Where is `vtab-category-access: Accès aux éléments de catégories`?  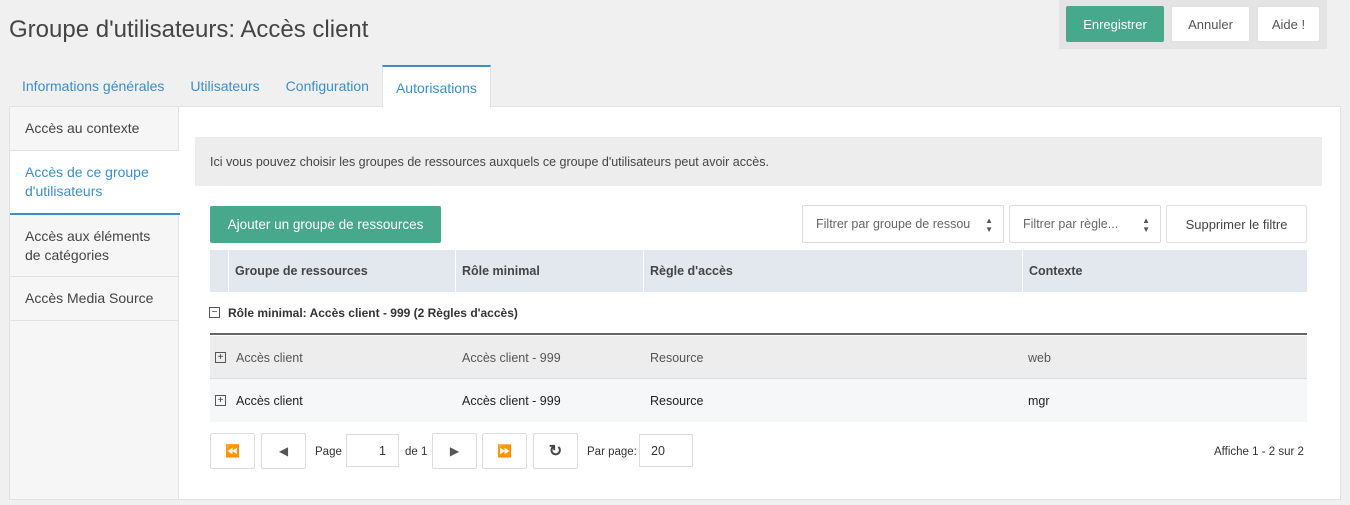
vtab-category-access: Accès aux éléments de catégories is located at coordinates (94, 246).